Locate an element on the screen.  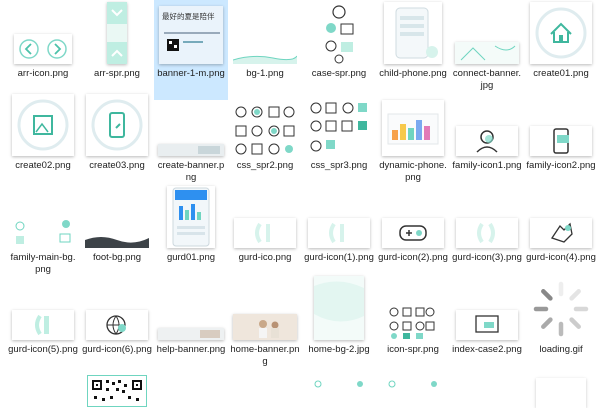
file-name: gurd-icon(3).png is located at coordinates (487, 257).